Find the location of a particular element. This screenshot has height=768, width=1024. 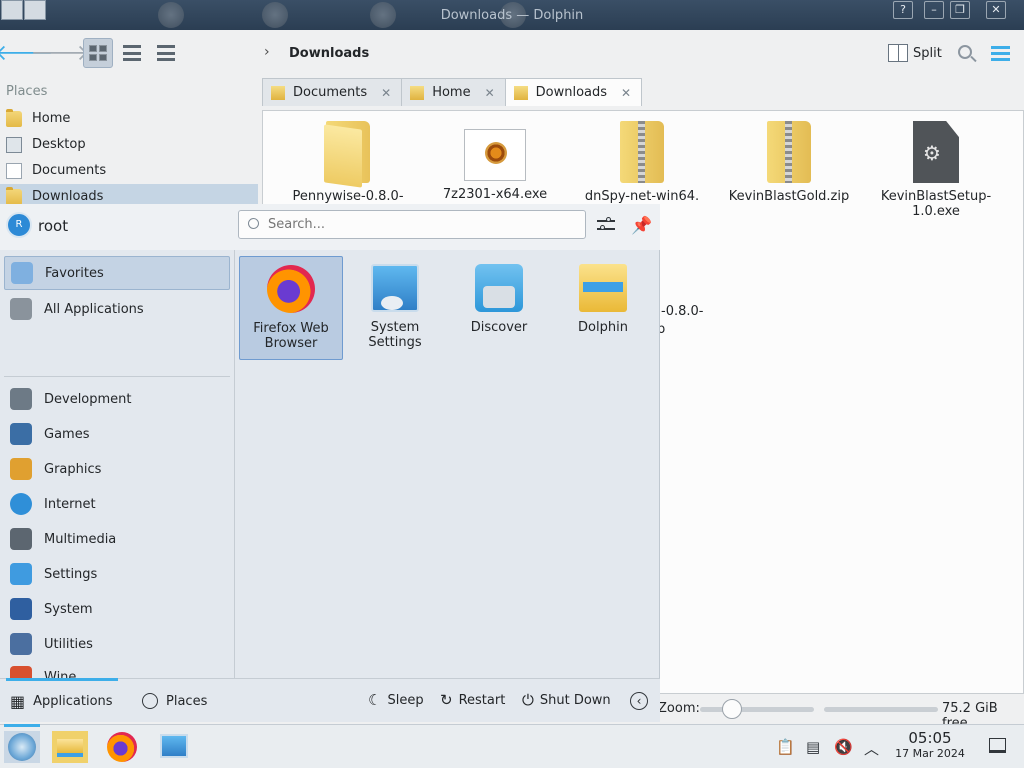

compact-view-button is located at coordinates (132, 53).